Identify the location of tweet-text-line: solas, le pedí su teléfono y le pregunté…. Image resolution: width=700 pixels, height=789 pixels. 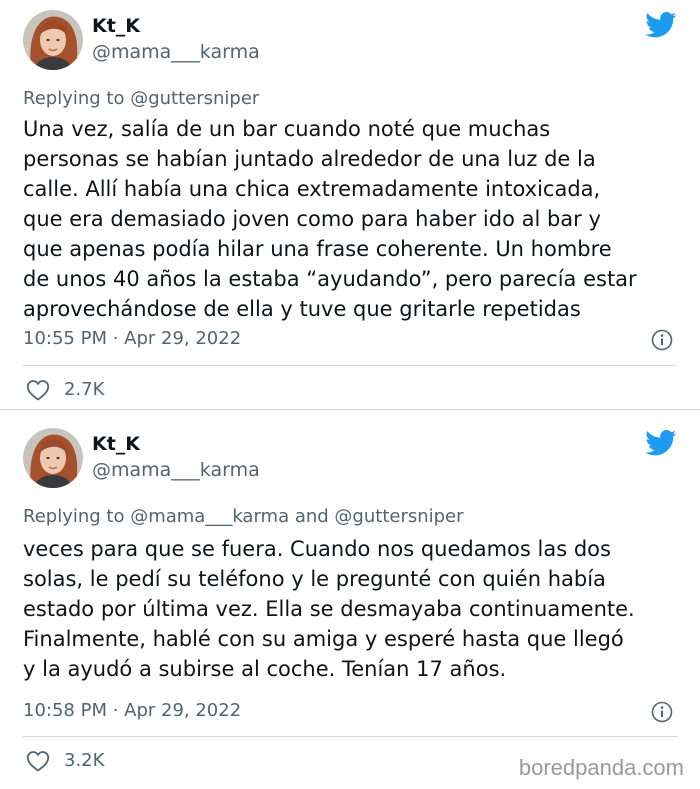
(314, 579).